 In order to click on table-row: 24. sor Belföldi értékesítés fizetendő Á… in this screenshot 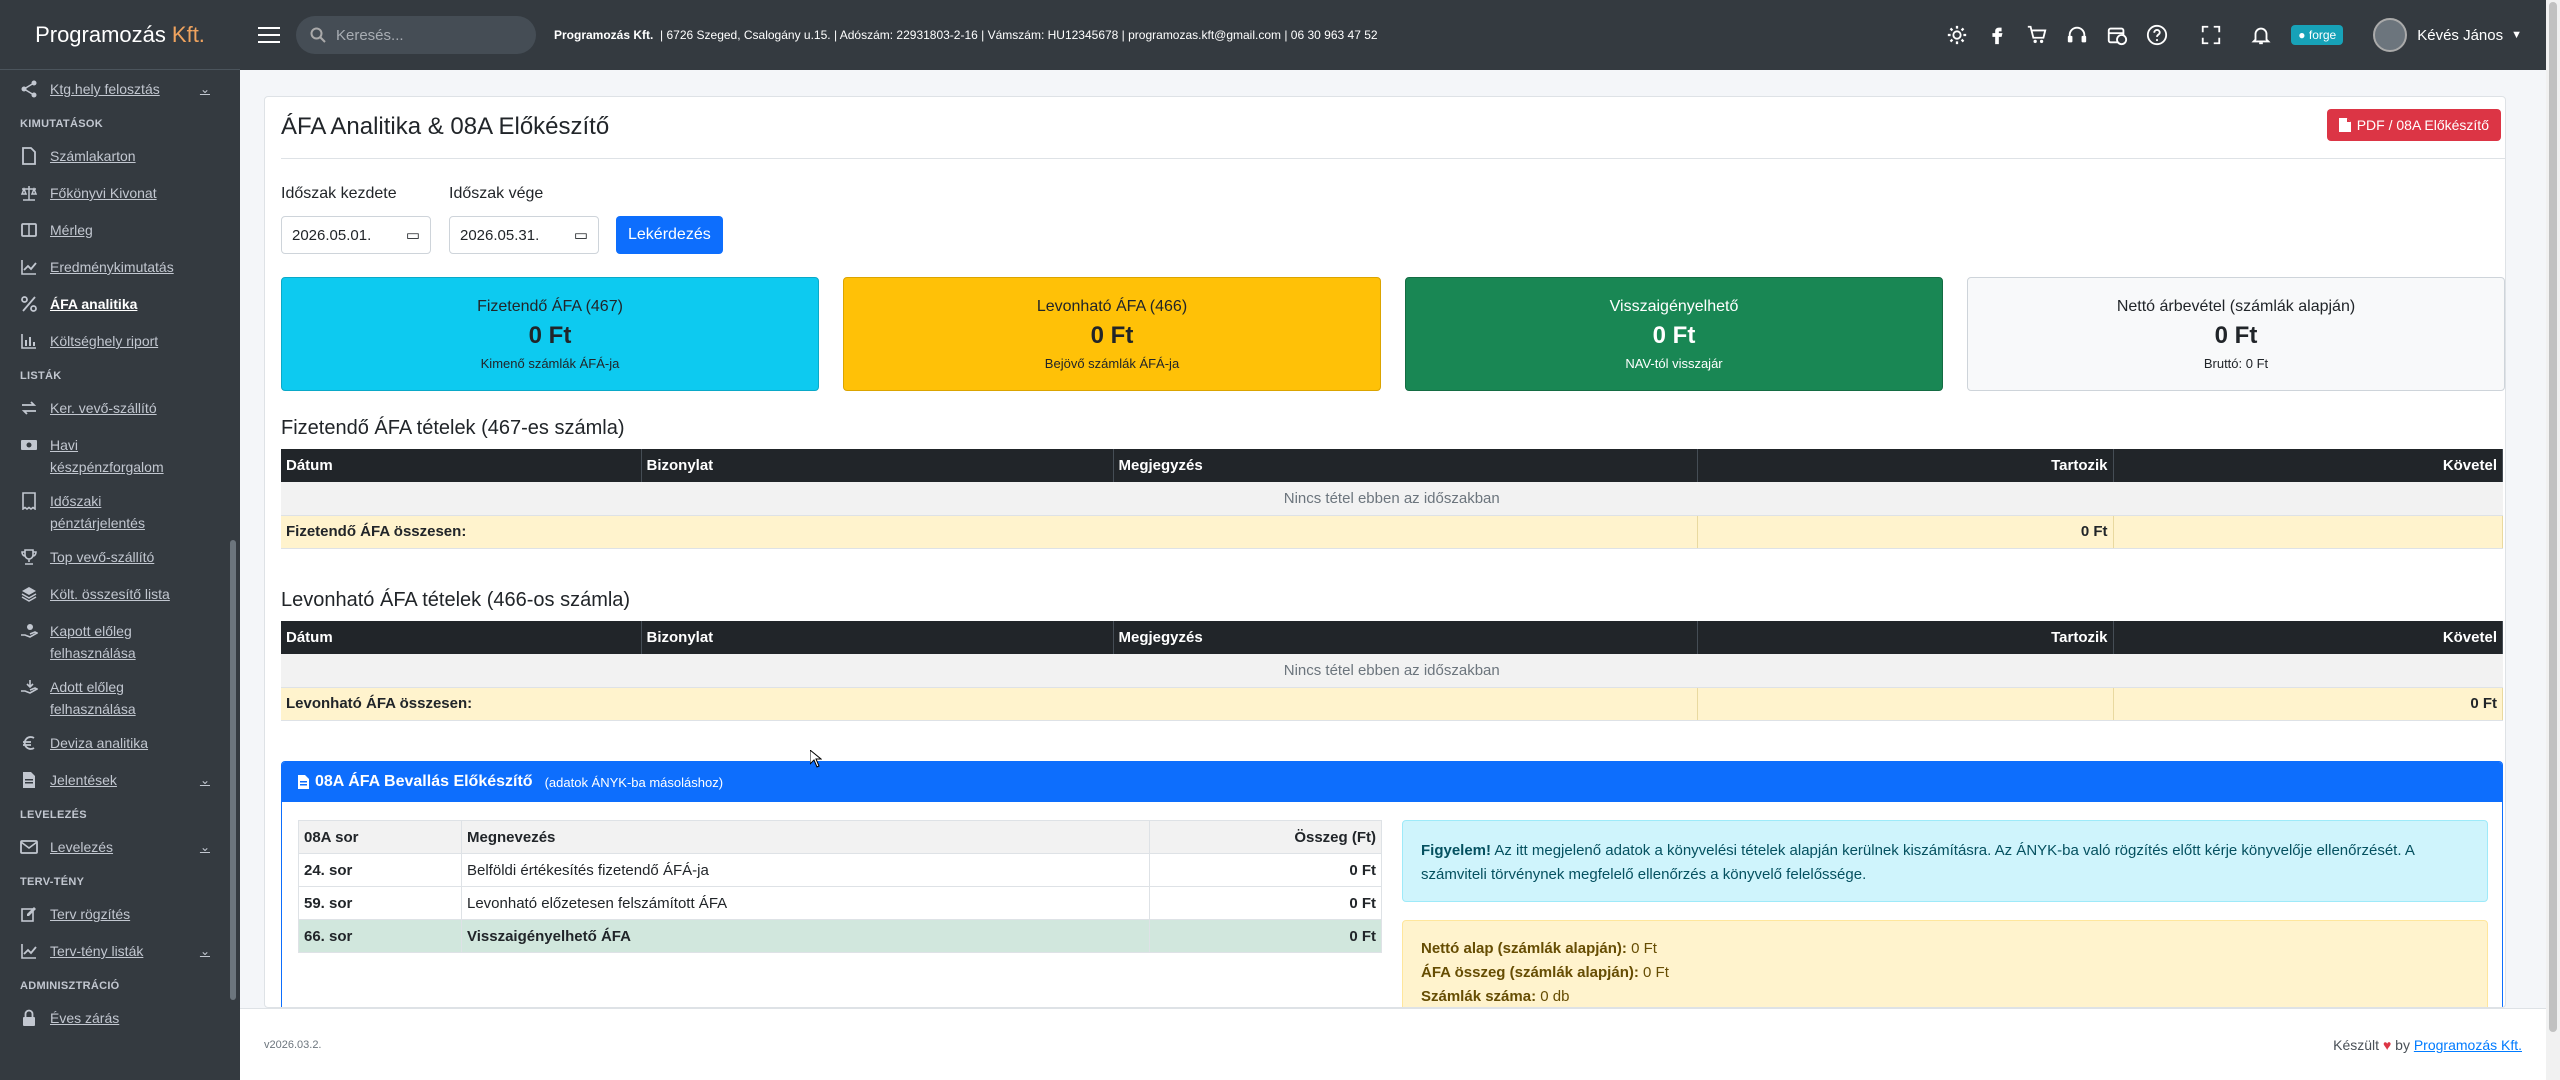, I will do `click(840, 870)`.